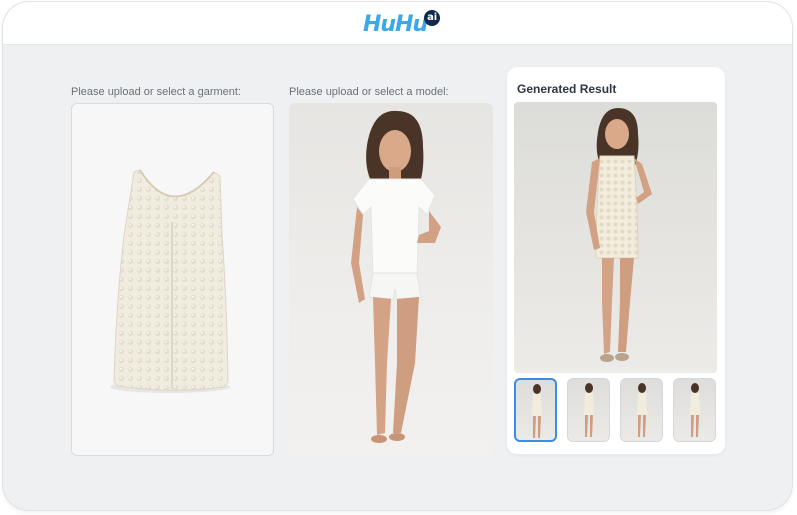 The height and width of the screenshot is (515, 797). I want to click on result-model-image, so click(619, 235).